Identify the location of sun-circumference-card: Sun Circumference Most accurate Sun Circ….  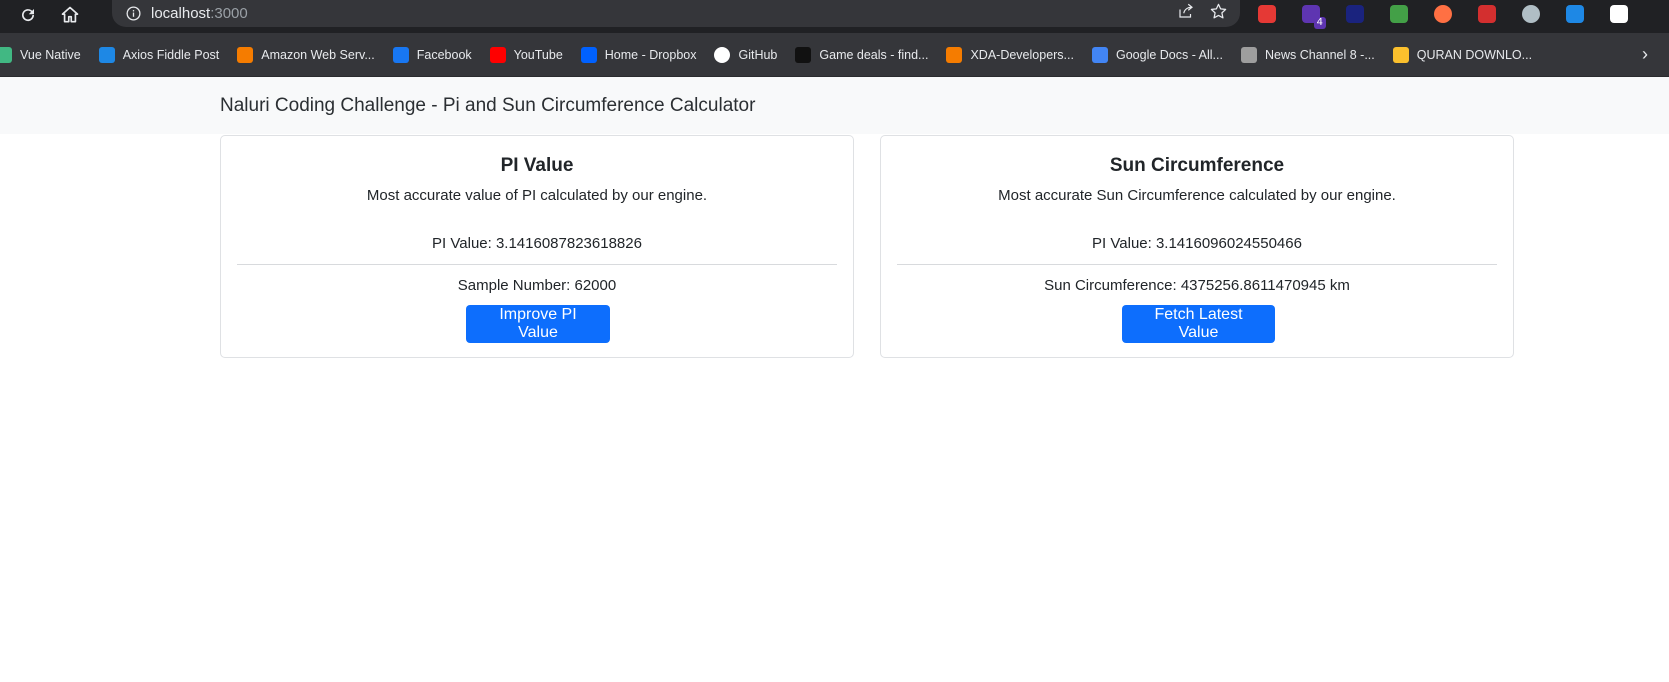
(1197, 246).